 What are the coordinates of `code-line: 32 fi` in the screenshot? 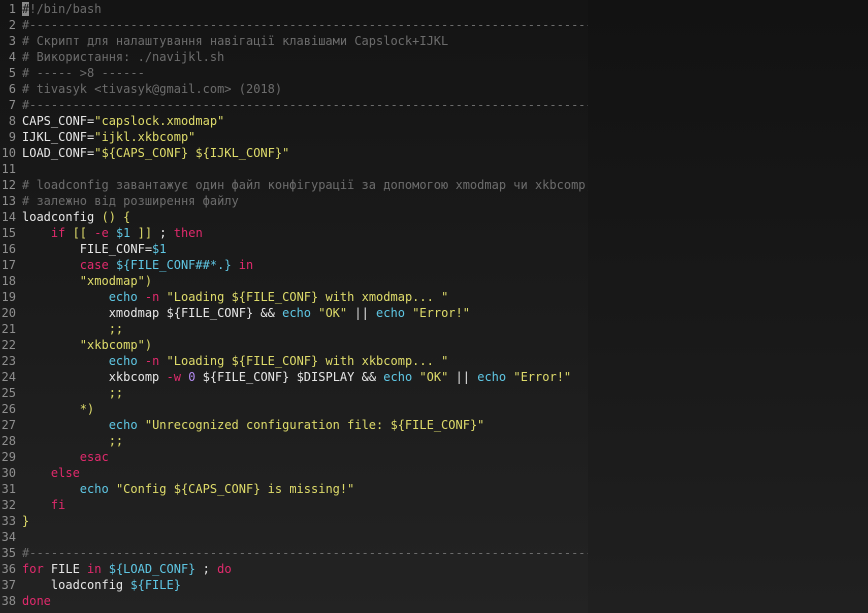 It's located at (294, 505).